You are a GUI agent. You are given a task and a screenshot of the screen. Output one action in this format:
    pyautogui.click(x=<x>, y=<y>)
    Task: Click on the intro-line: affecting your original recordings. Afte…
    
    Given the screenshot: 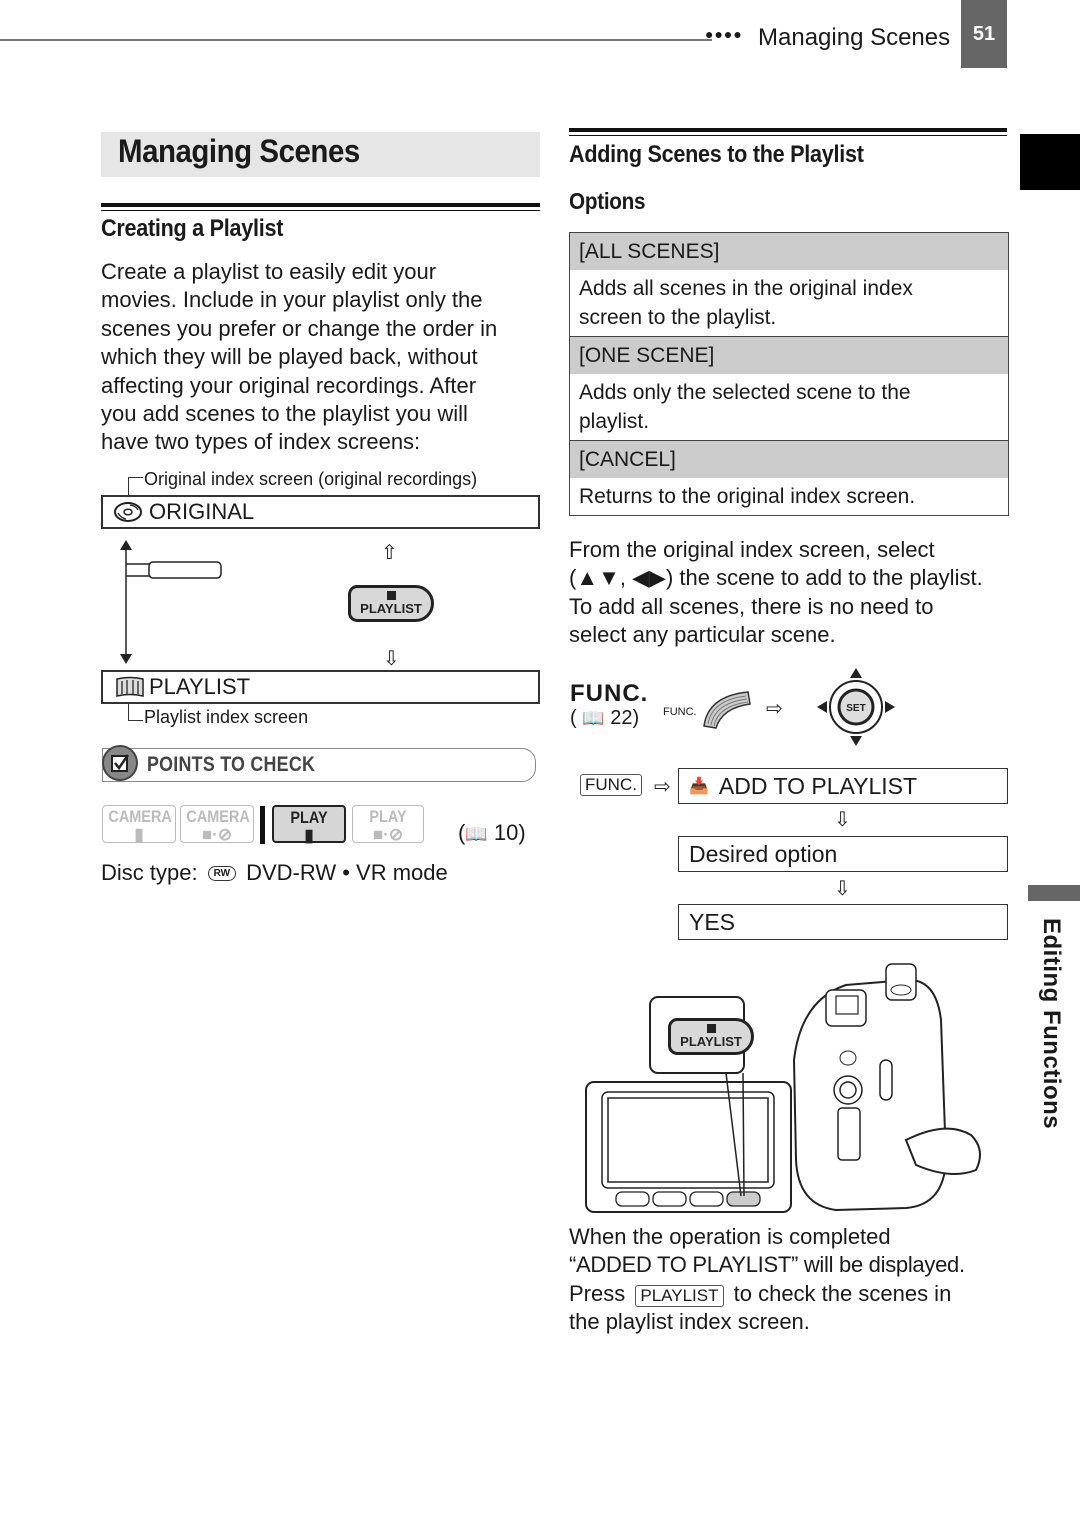 What is the action you would take?
    pyautogui.click(x=289, y=385)
    